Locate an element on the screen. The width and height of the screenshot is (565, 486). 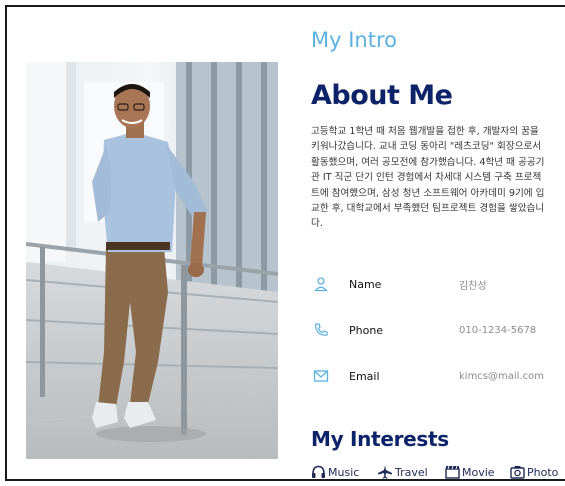
interest-movie: Movie is located at coordinates (470, 472).